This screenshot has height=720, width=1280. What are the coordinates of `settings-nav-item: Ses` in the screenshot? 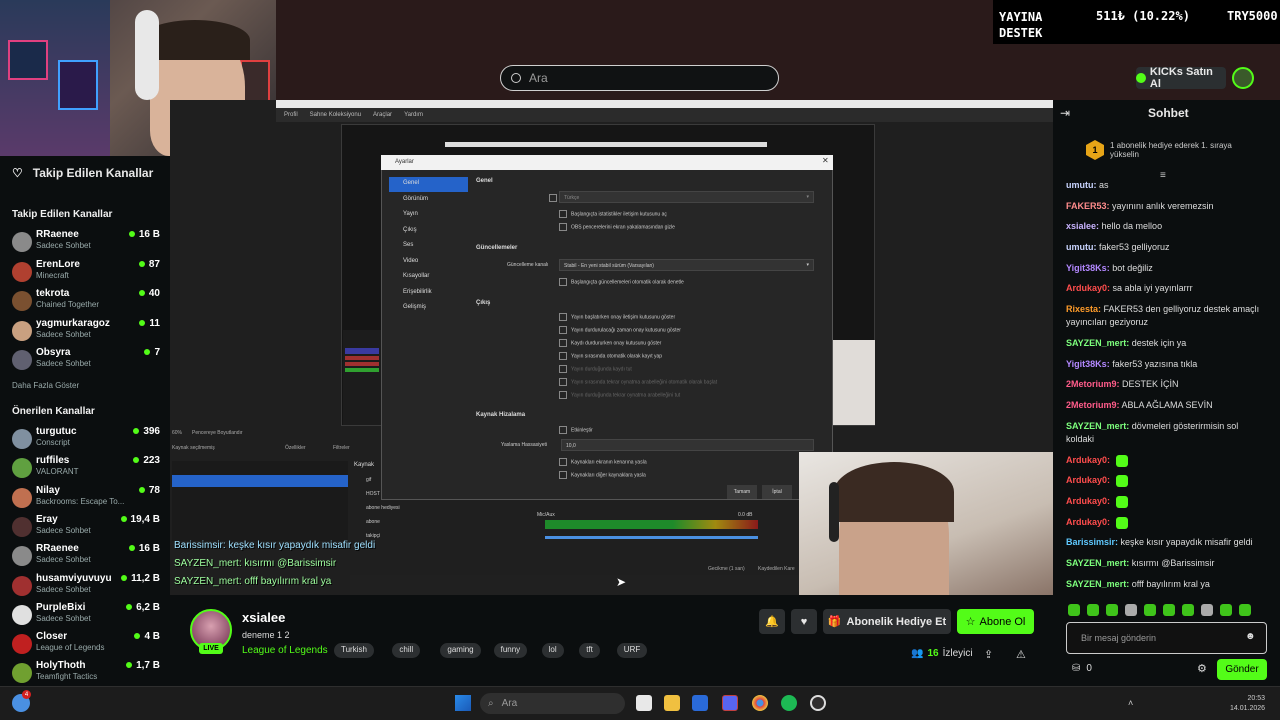 It's located at (428, 246).